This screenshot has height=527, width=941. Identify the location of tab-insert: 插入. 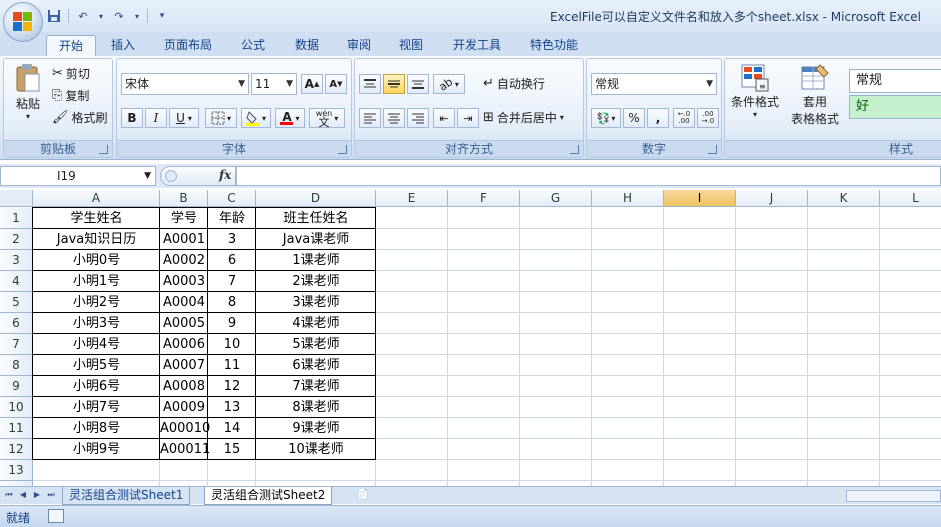
(123, 45).